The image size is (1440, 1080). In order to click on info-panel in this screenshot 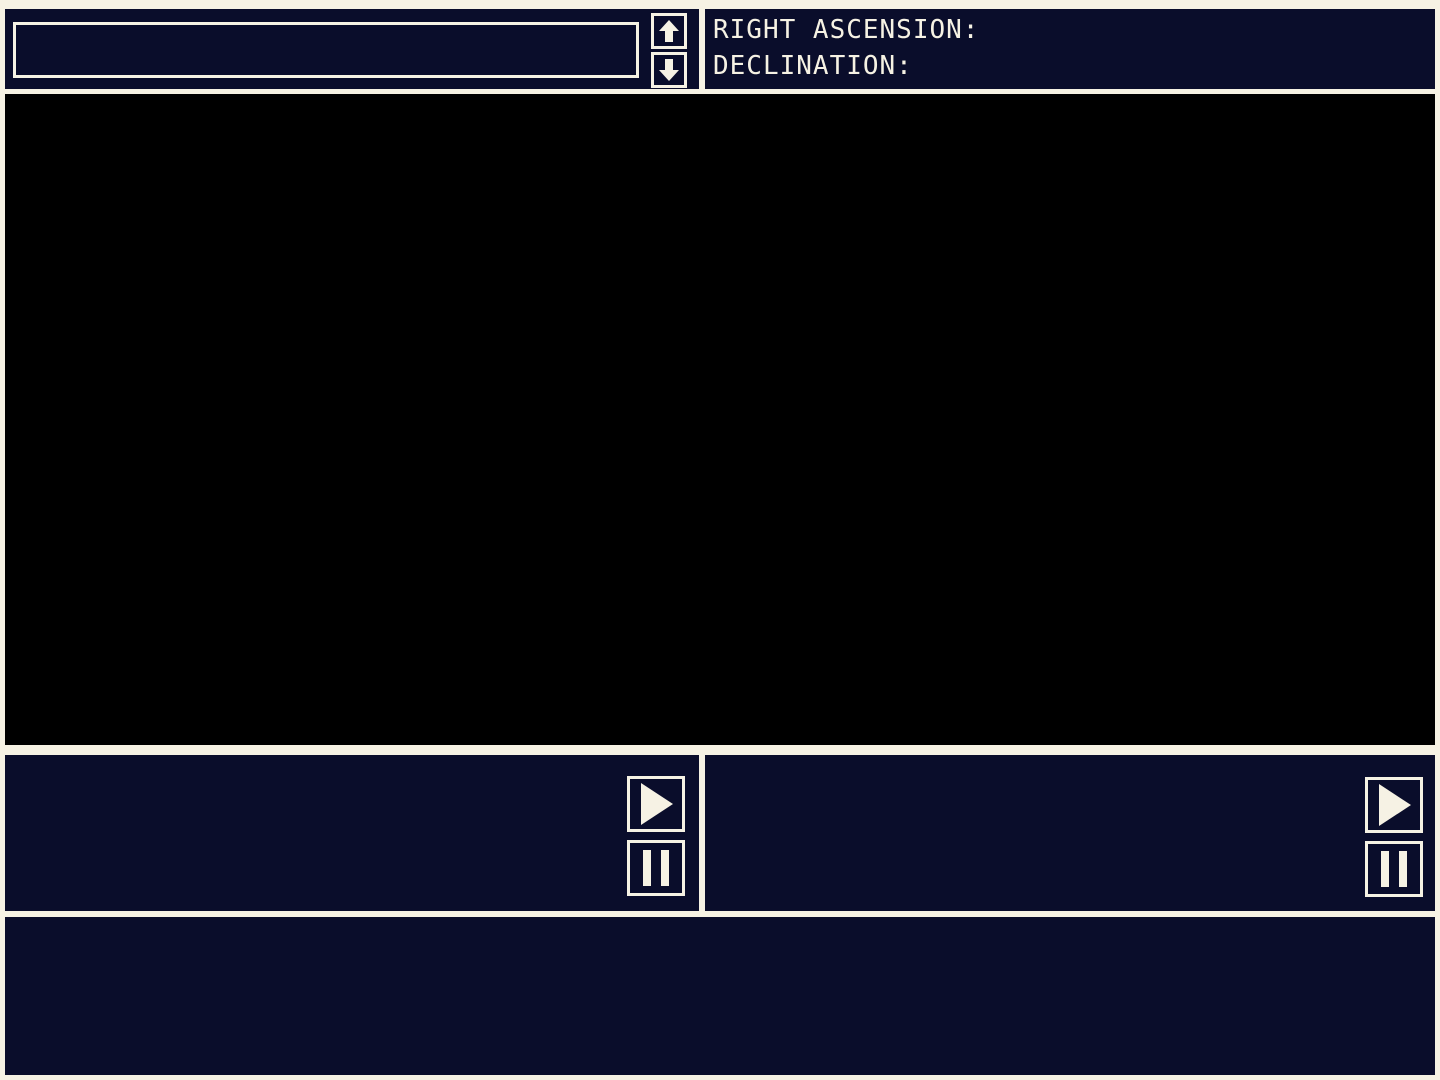, I will do `click(720, 996)`.